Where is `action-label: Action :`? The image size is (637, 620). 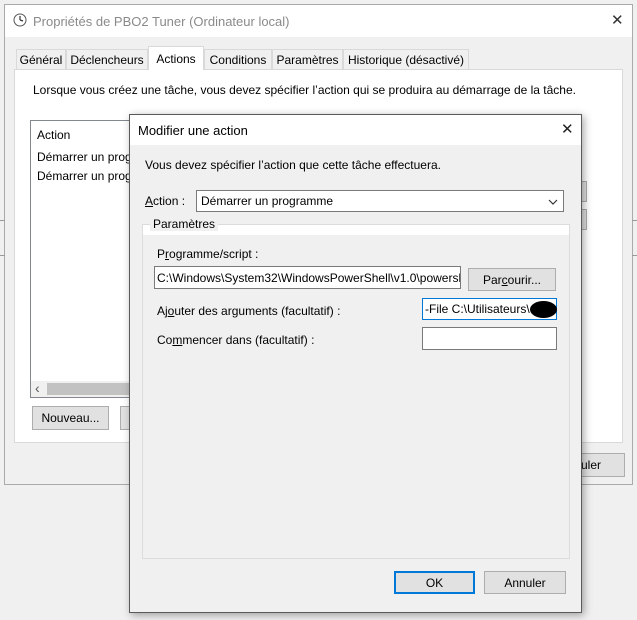
action-label: Action : is located at coordinates (165, 201).